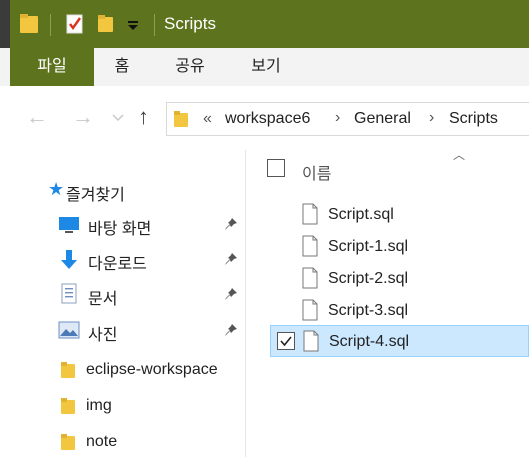 The image size is (529, 460). I want to click on sidebar-item-label: 다운로드, so click(117, 264).